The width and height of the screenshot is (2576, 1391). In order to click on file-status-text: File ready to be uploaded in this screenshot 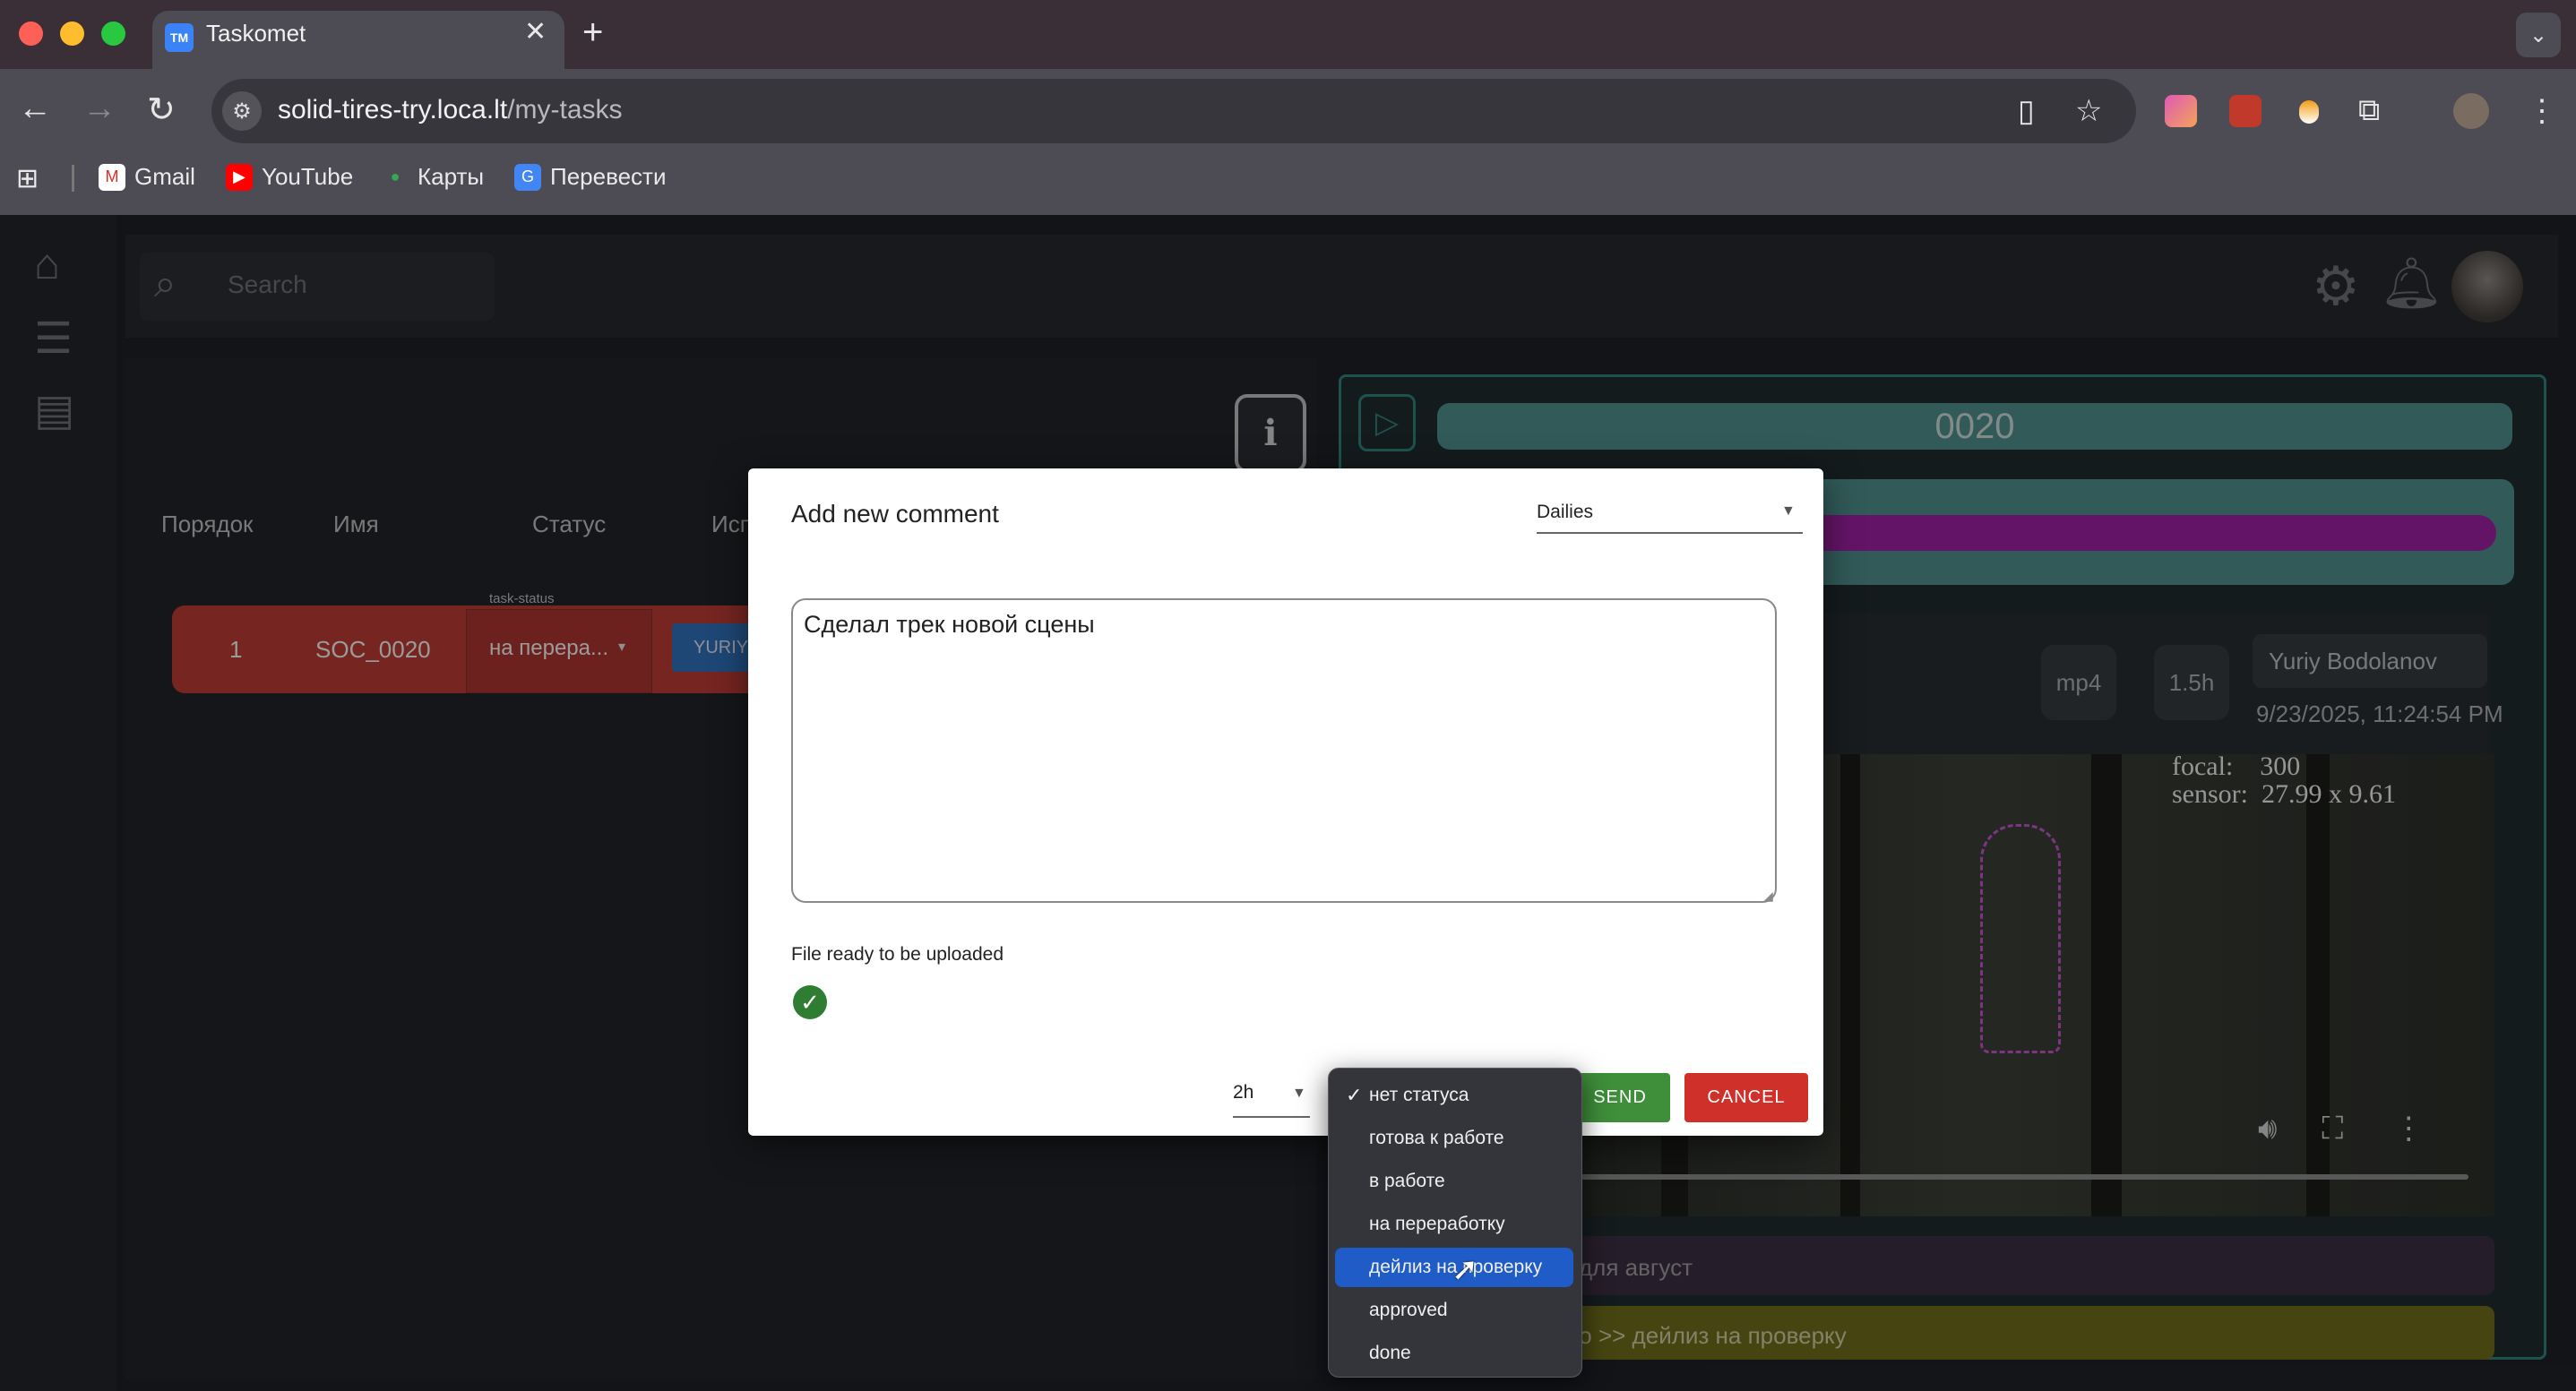, I will do `click(898, 954)`.